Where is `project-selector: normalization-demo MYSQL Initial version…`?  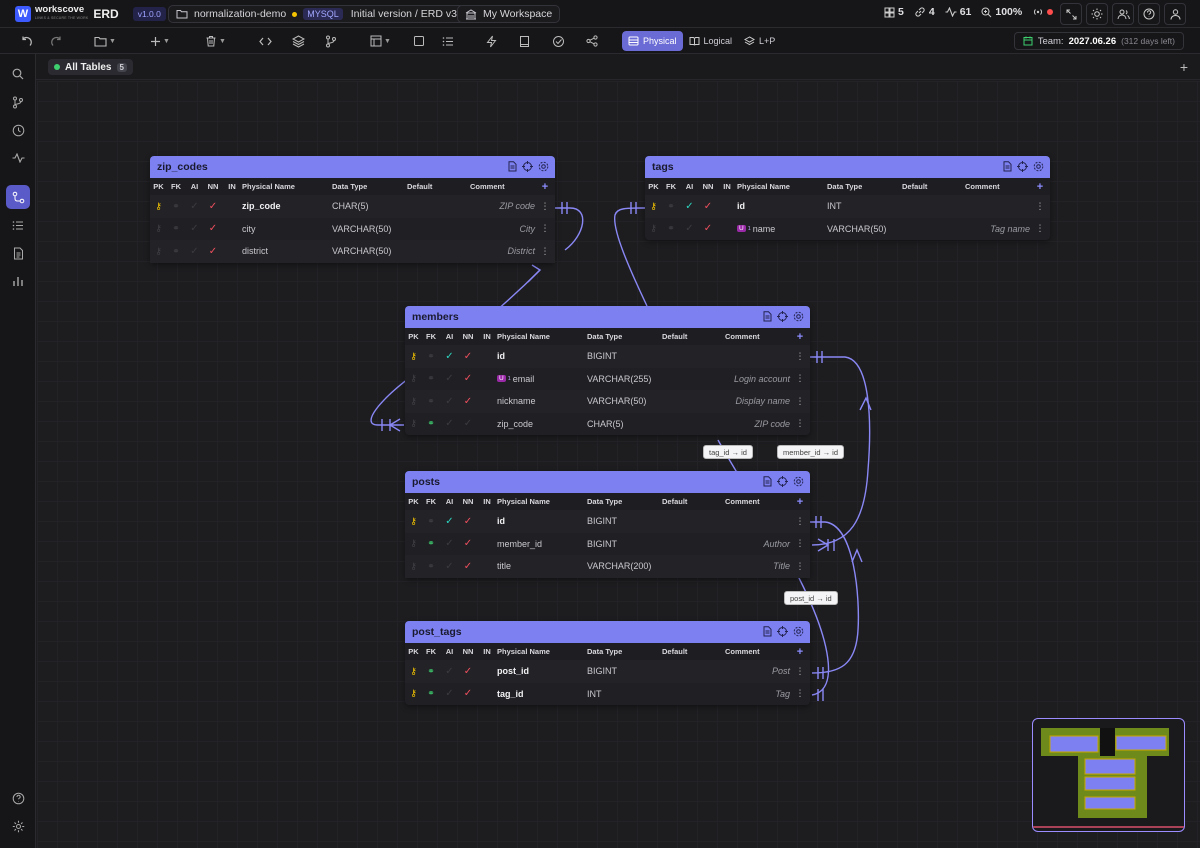 project-selector: normalization-demo MYSQL Initial version… is located at coordinates (316, 14).